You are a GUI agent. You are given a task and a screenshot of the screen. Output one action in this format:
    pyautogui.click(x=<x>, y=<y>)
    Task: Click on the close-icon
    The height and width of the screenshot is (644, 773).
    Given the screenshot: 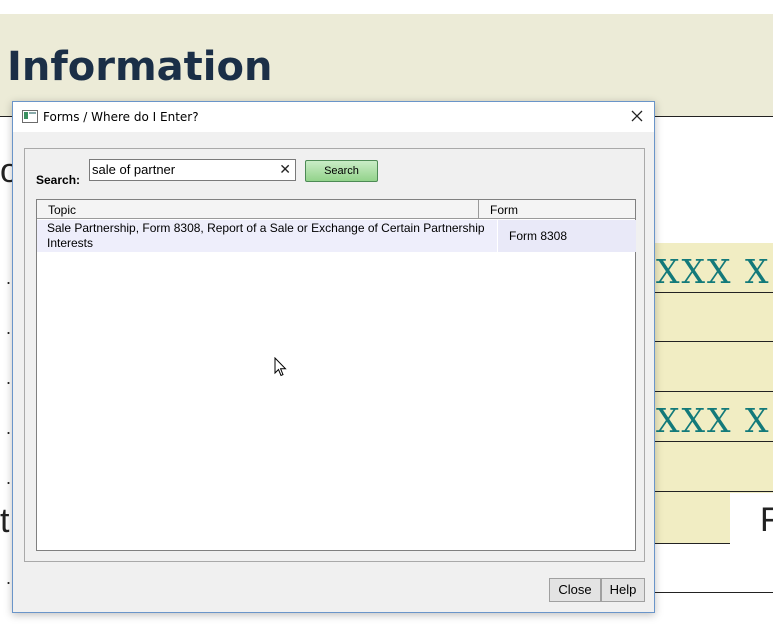 What is the action you would take?
    pyautogui.click(x=637, y=116)
    